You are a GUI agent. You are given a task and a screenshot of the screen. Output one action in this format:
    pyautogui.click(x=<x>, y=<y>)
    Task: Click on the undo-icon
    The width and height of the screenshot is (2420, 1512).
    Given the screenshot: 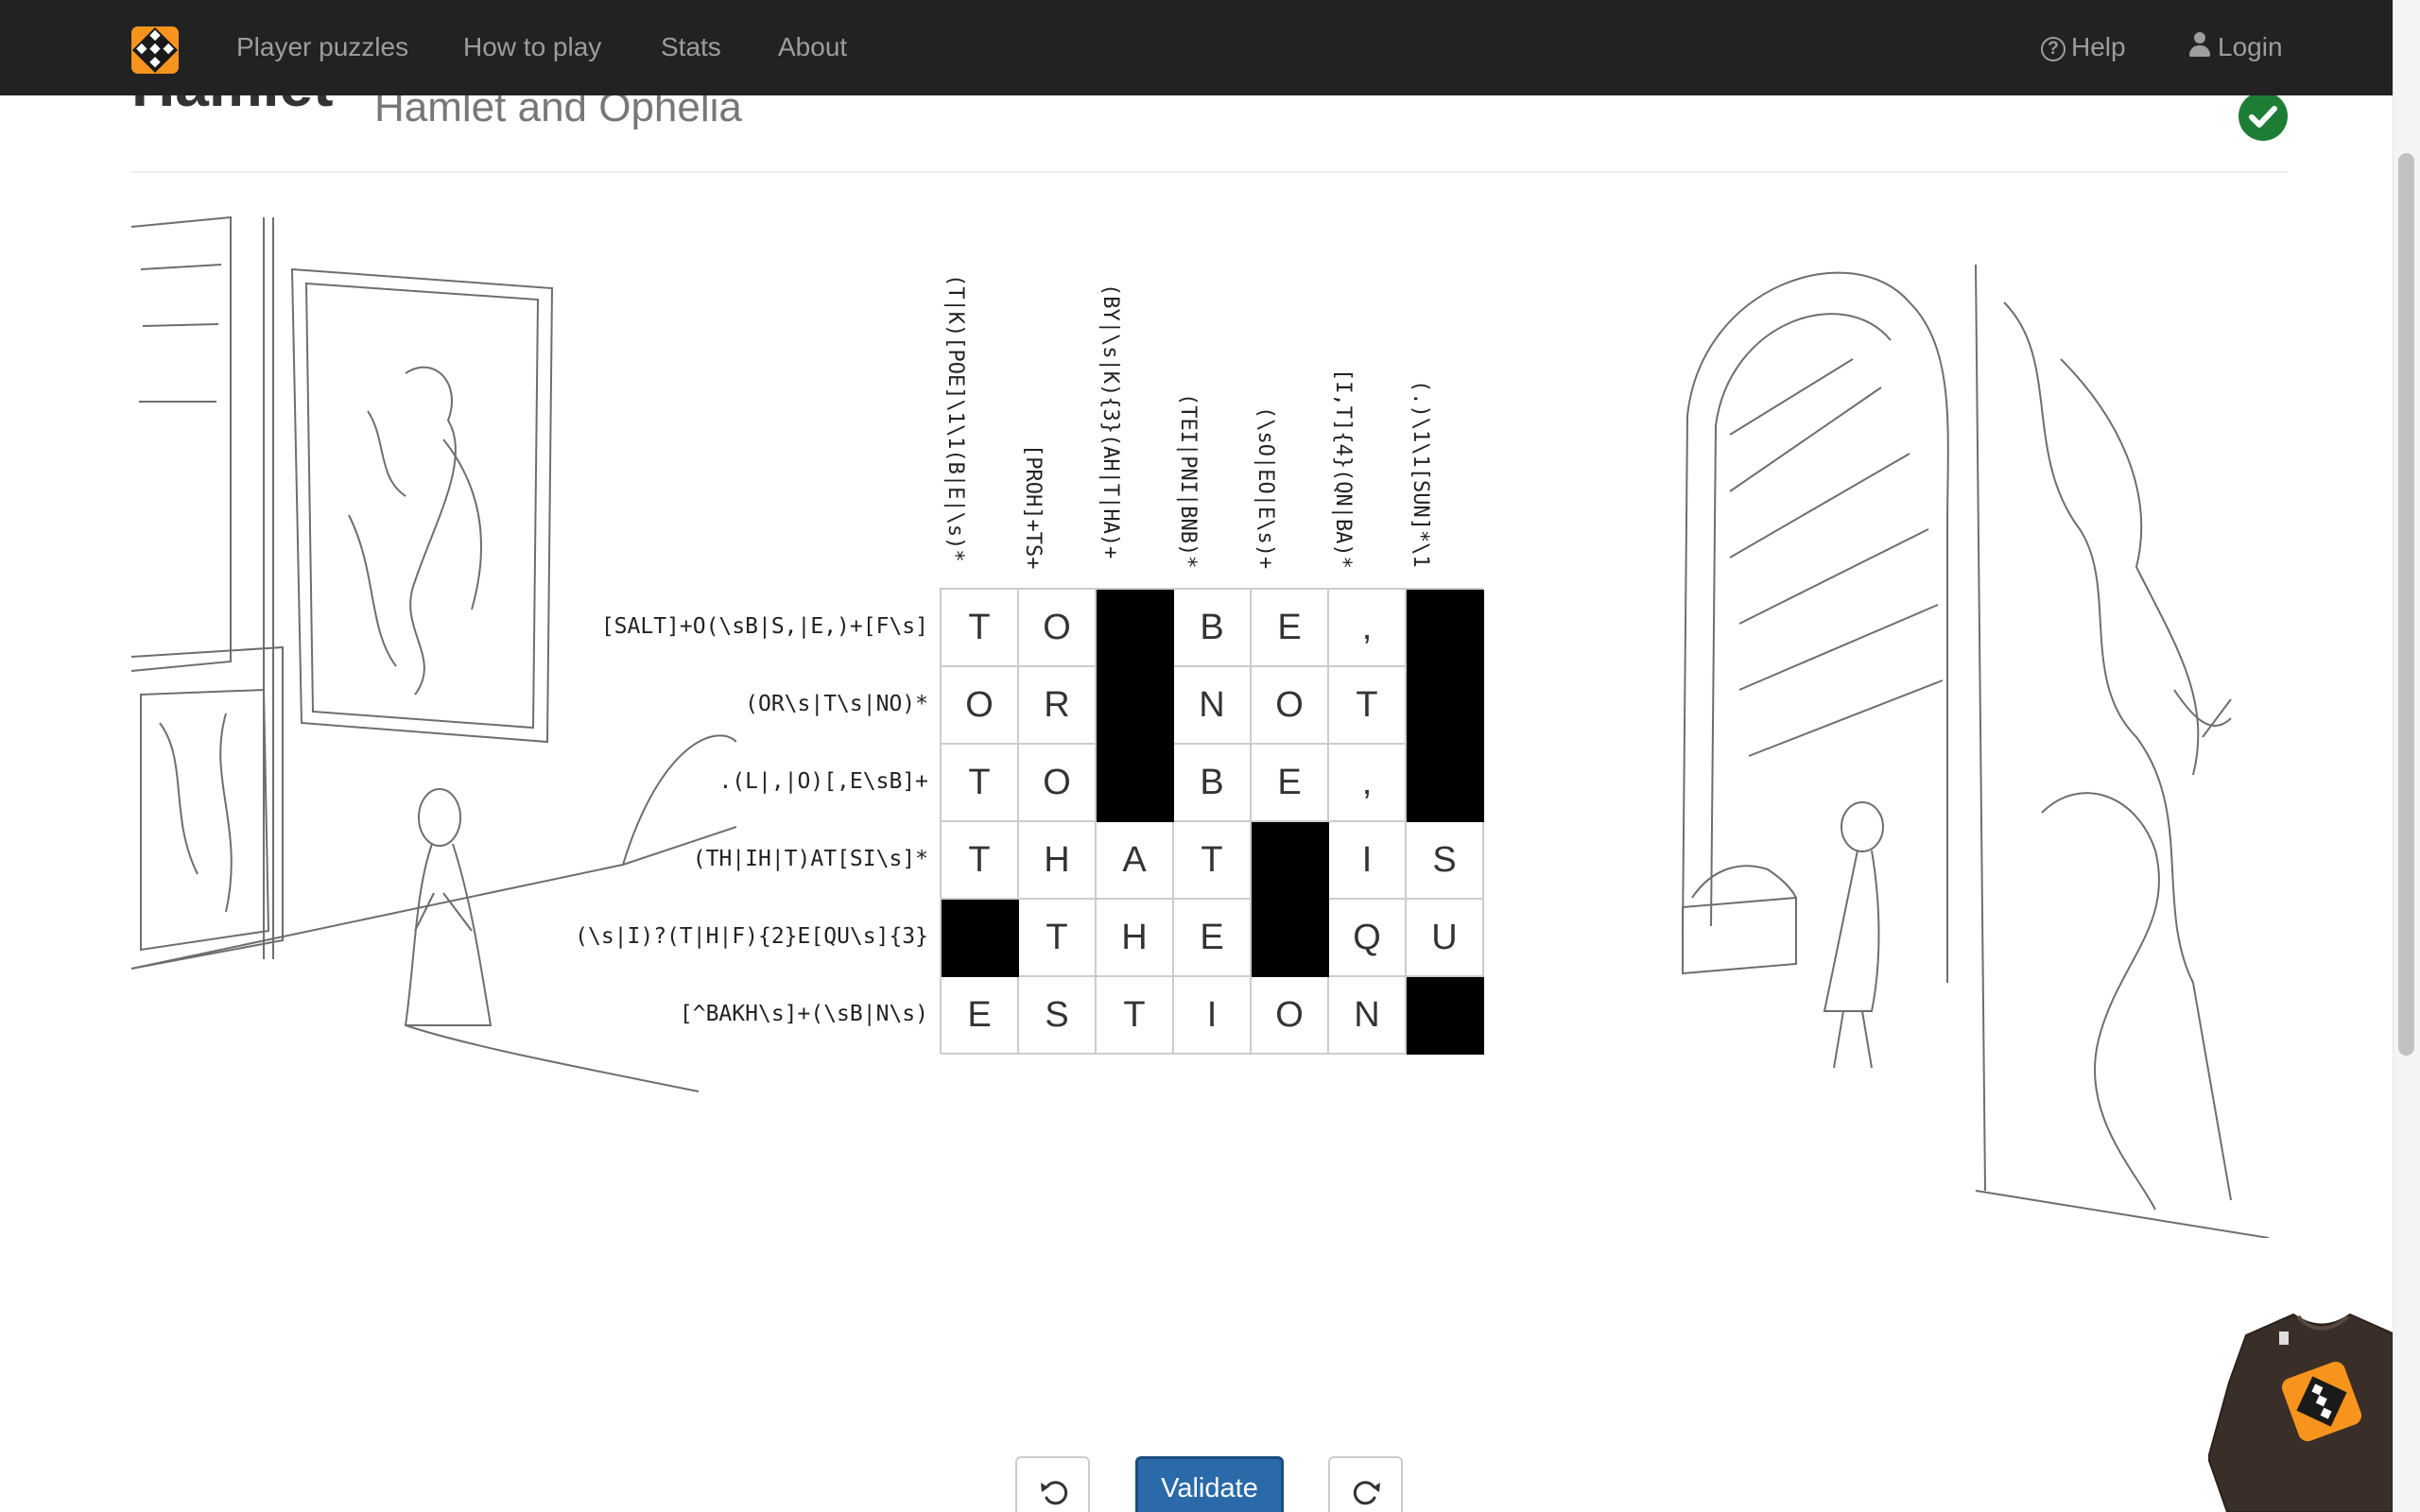 What is the action you would take?
    pyautogui.click(x=1054, y=1493)
    